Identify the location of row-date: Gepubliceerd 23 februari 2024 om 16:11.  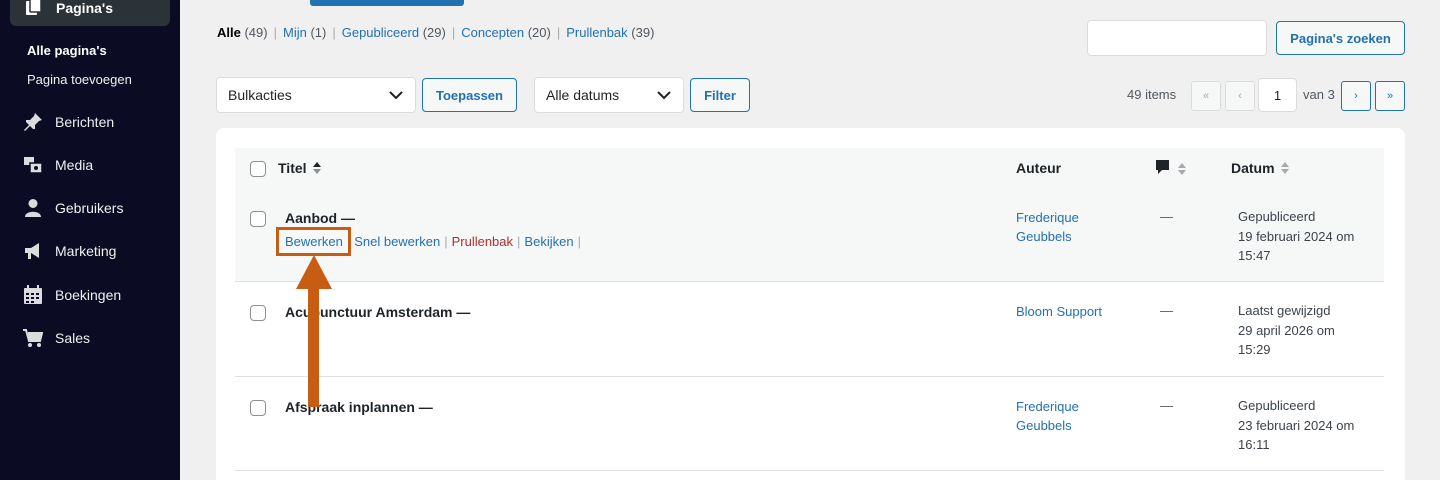
(1308, 425).